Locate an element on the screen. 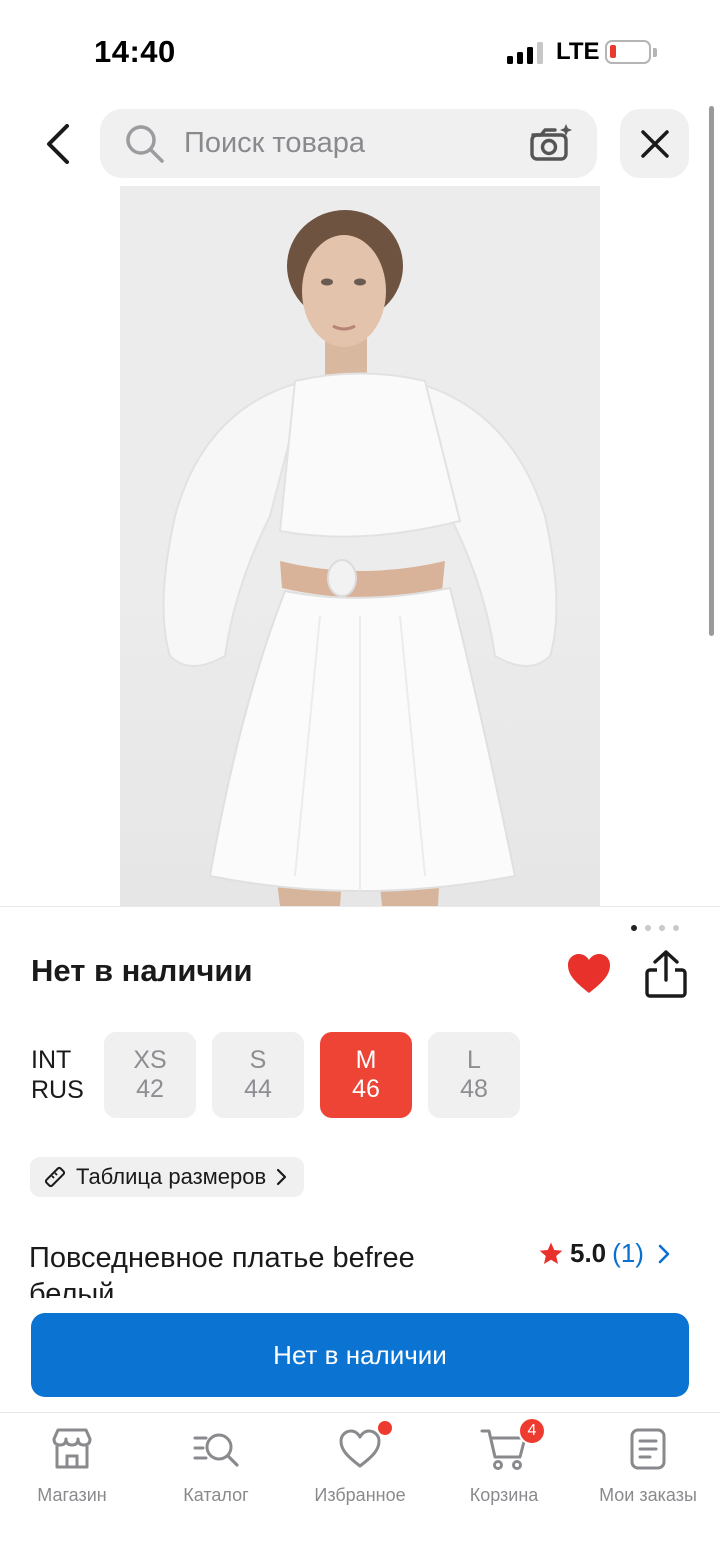  size-option-xs: XS 42 is located at coordinates (150, 1075).